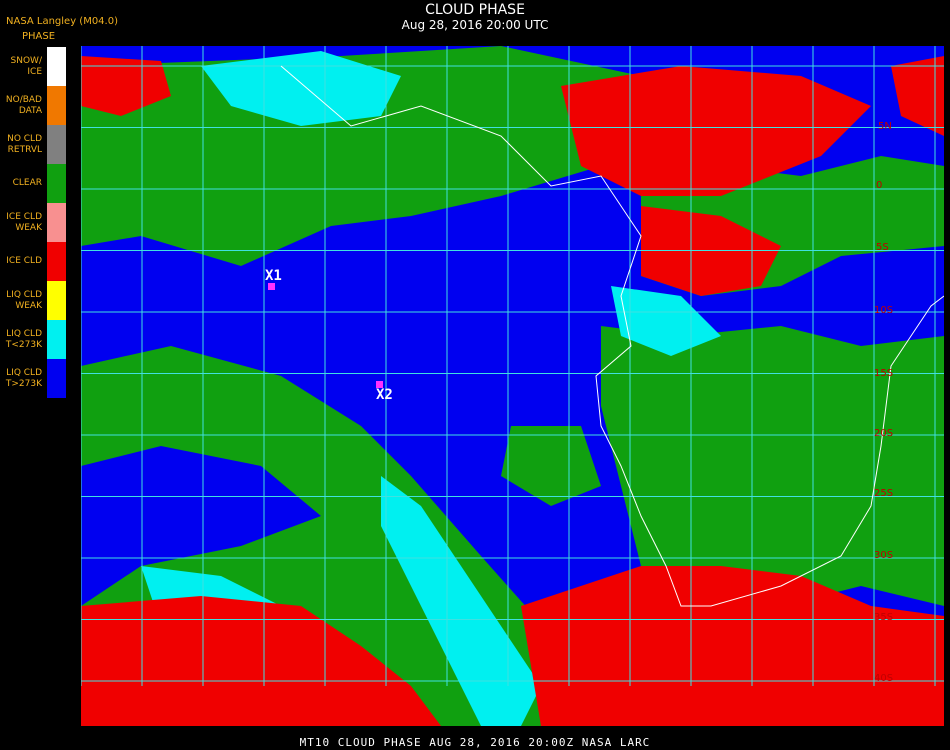 This screenshot has height=750, width=950. I want to click on map-timestamp: Aug 28, 2016 20:00 UTC, so click(475, 25).